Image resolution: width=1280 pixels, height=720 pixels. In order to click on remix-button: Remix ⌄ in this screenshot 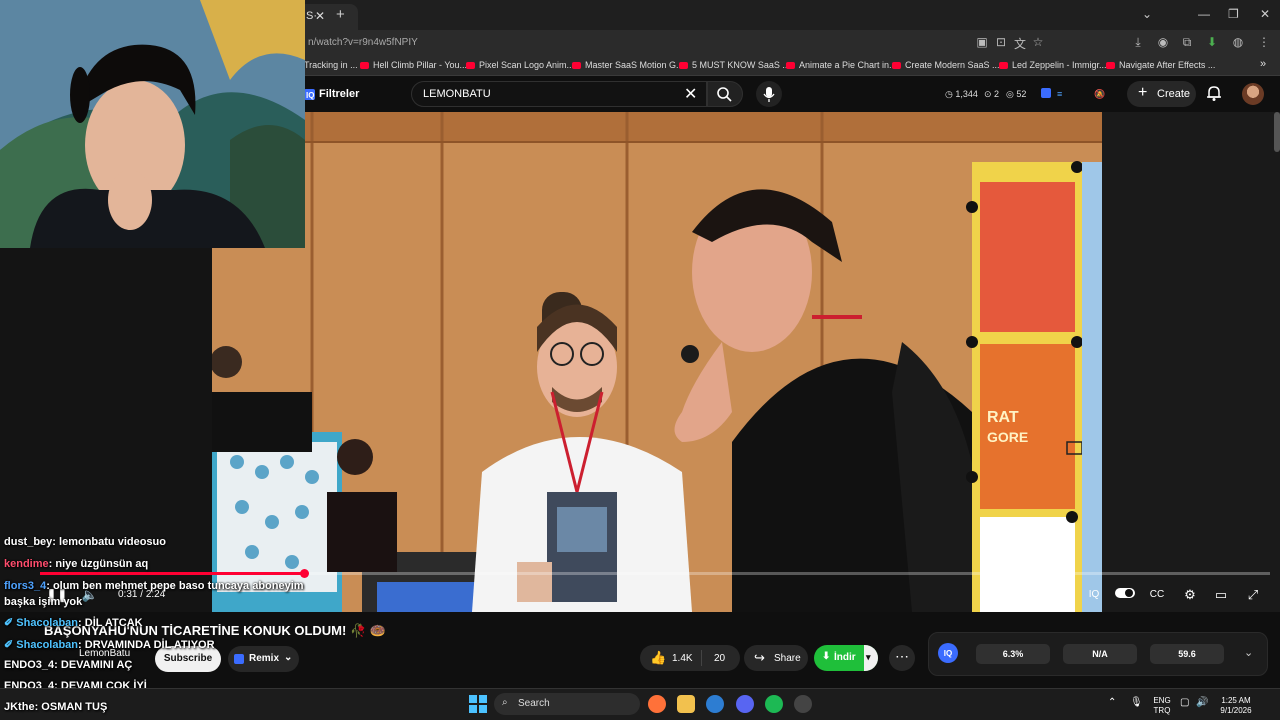, I will do `click(263, 659)`.